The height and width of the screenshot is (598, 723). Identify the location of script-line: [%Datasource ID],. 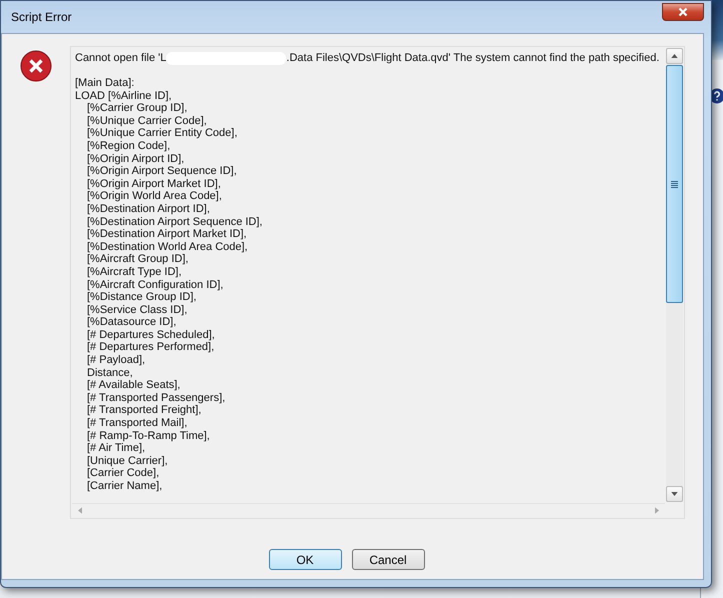
(132, 322).